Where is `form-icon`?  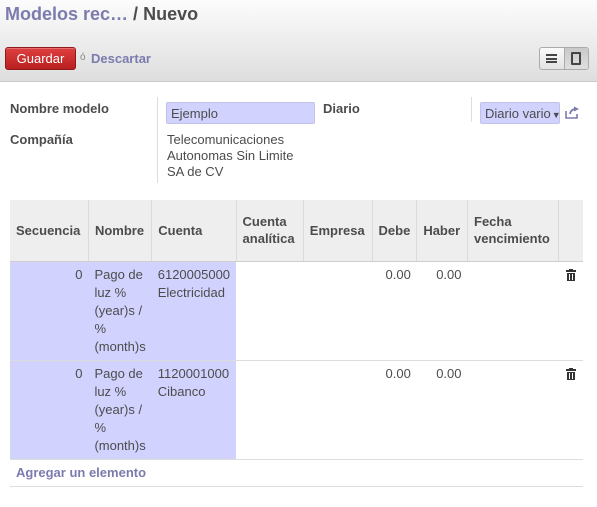 form-icon is located at coordinates (576, 58).